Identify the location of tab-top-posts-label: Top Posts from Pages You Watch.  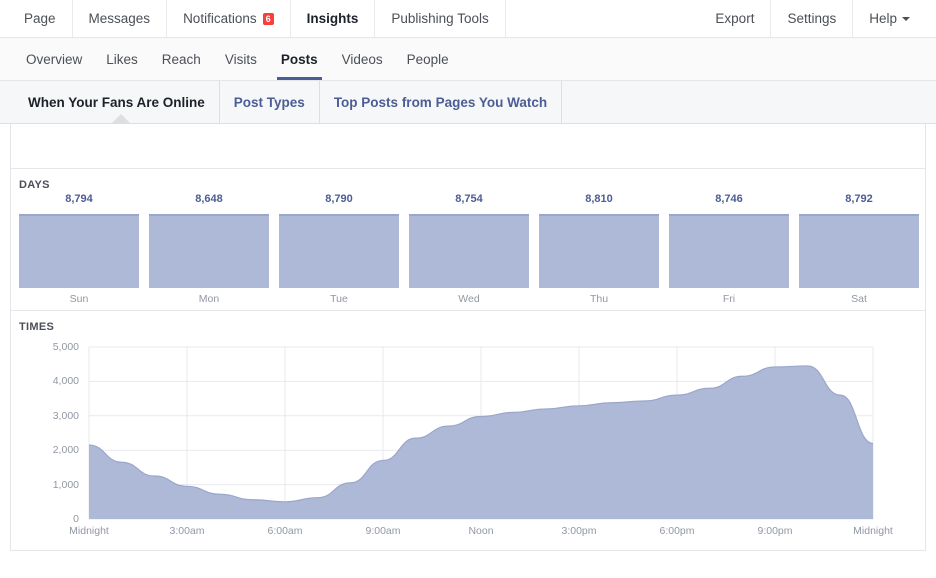
(440, 102).